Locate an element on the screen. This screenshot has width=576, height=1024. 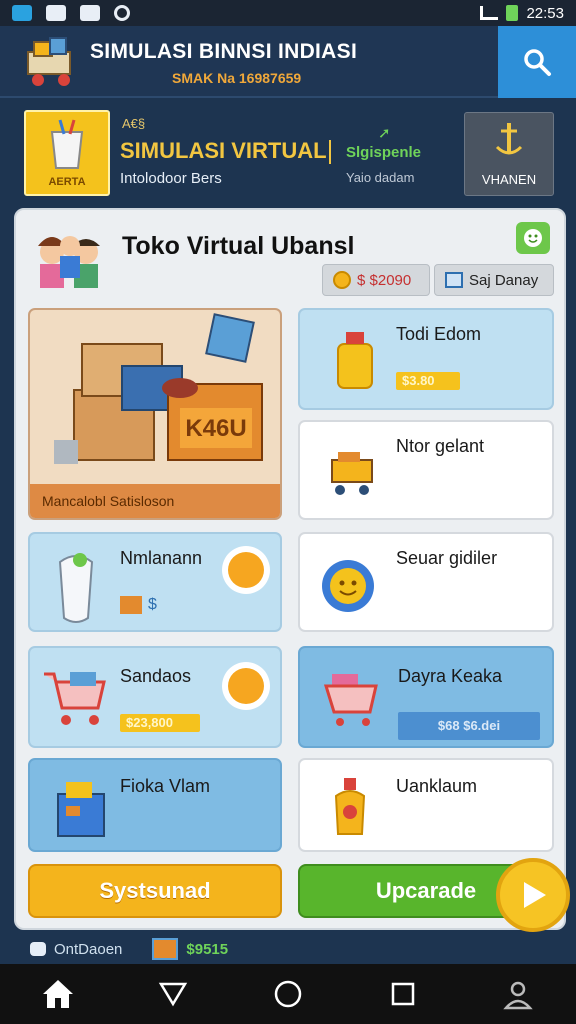
item-price: $ is located at coordinates (152, 604).